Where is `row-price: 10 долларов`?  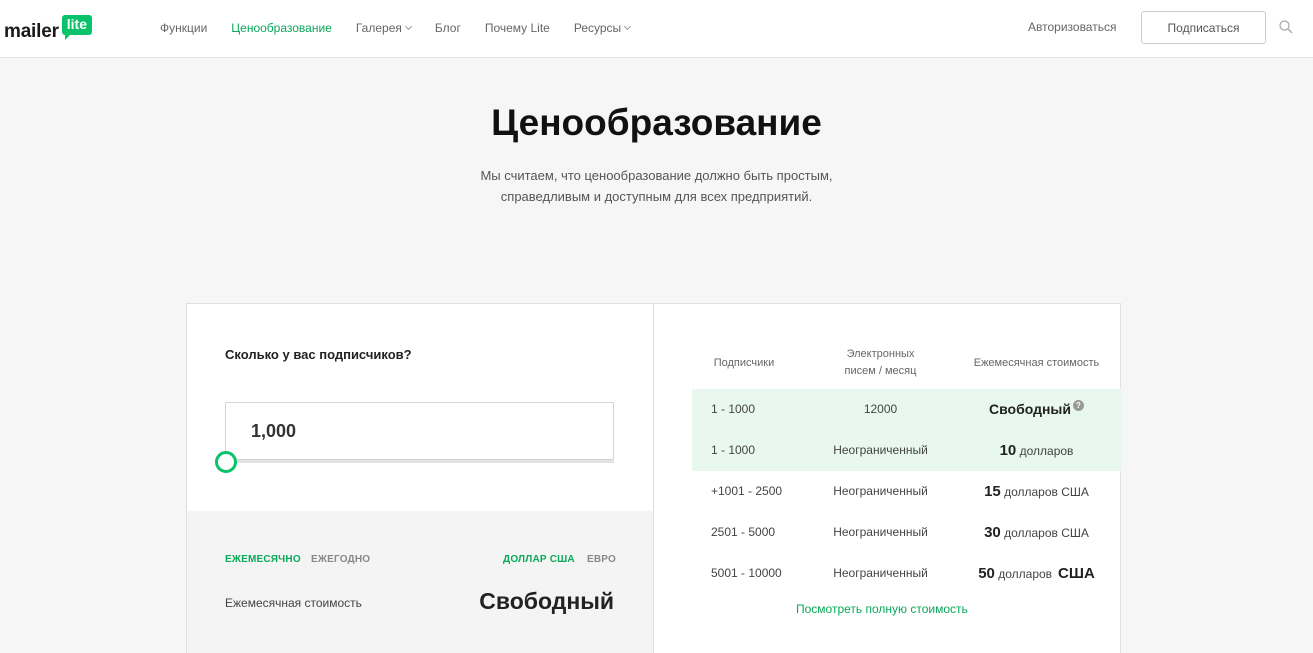
row-price: 10 долларов is located at coordinates (1036, 450).